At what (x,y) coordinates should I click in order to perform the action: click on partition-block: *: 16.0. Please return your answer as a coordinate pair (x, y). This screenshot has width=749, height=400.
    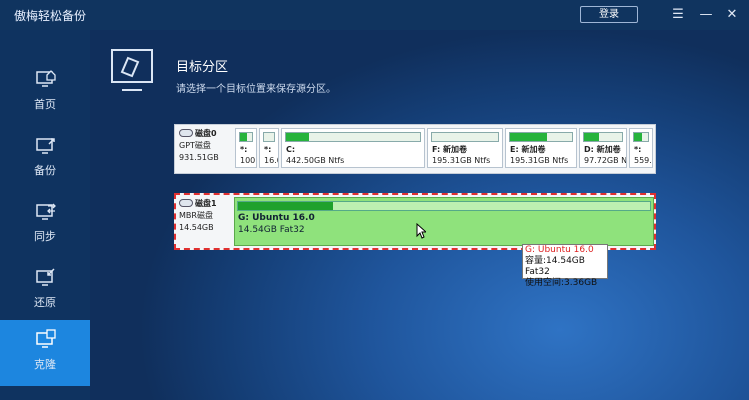
    Looking at the image, I should click on (269, 148).